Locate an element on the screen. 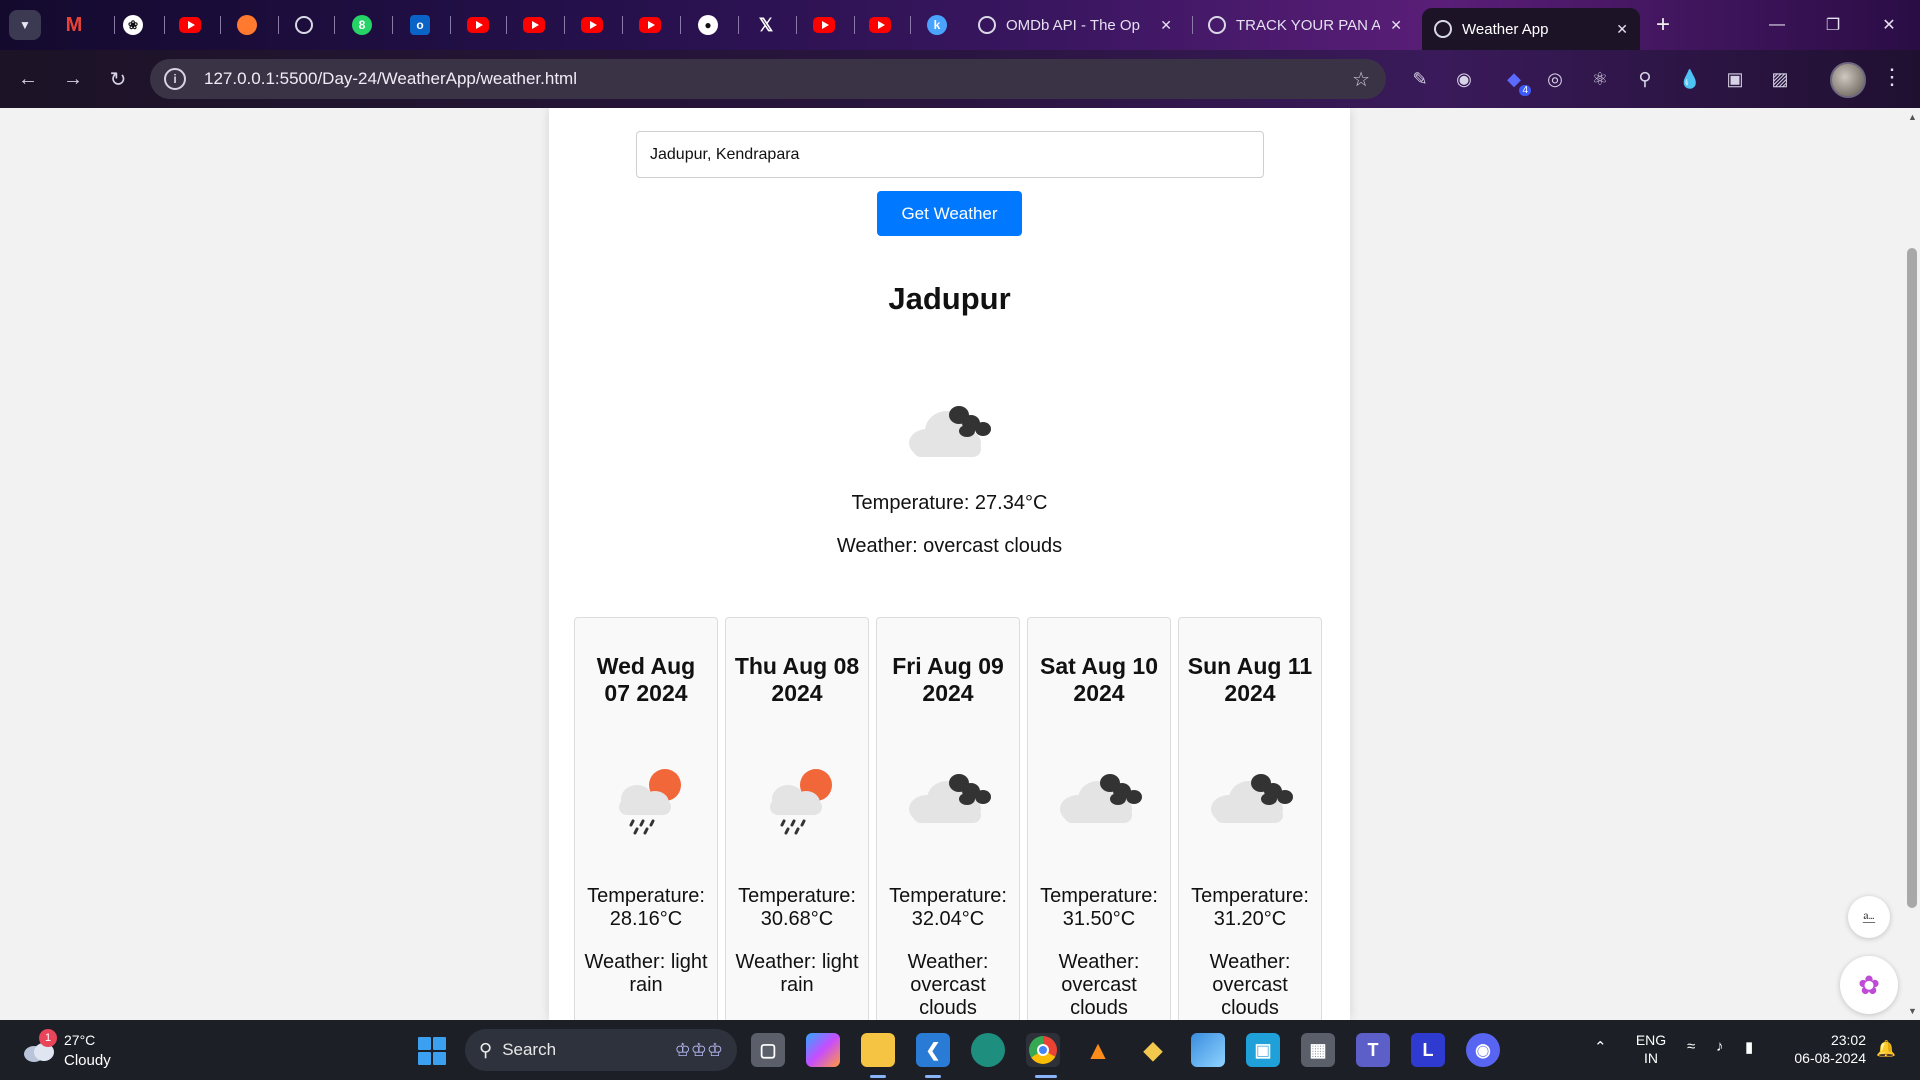  overcast-clouds-icon is located at coordinates (1252, 798).